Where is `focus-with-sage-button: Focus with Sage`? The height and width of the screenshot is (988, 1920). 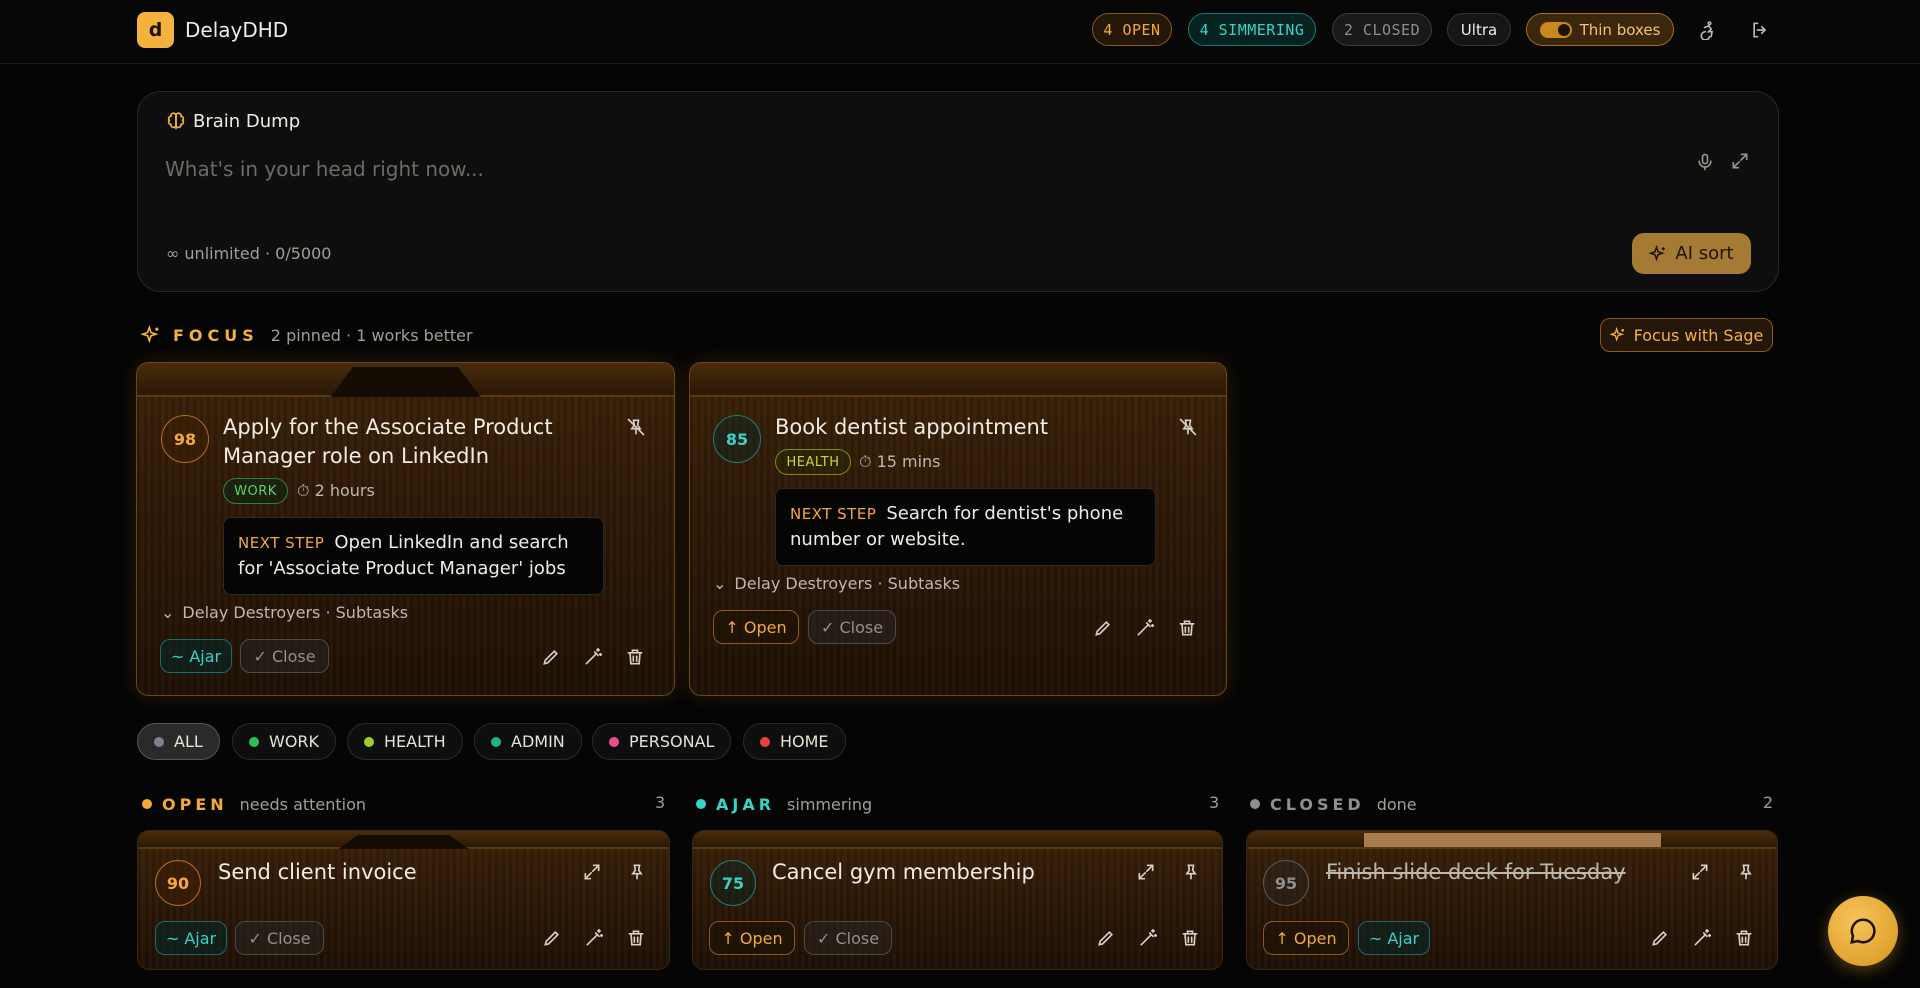
focus-with-sage-button: Focus with Sage is located at coordinates (1686, 335).